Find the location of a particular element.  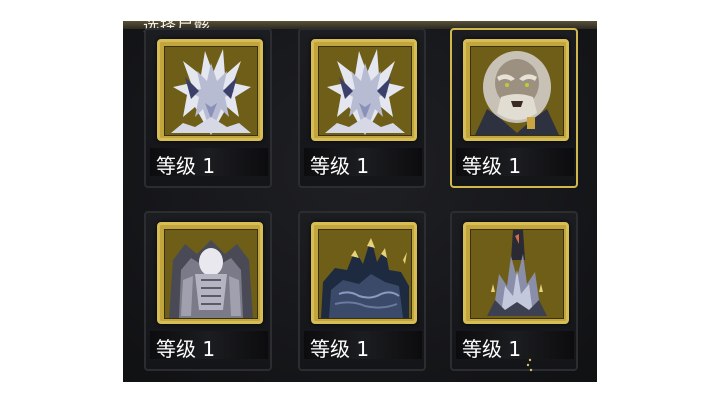

character-card-6: 等级 1 is located at coordinates (514, 291).